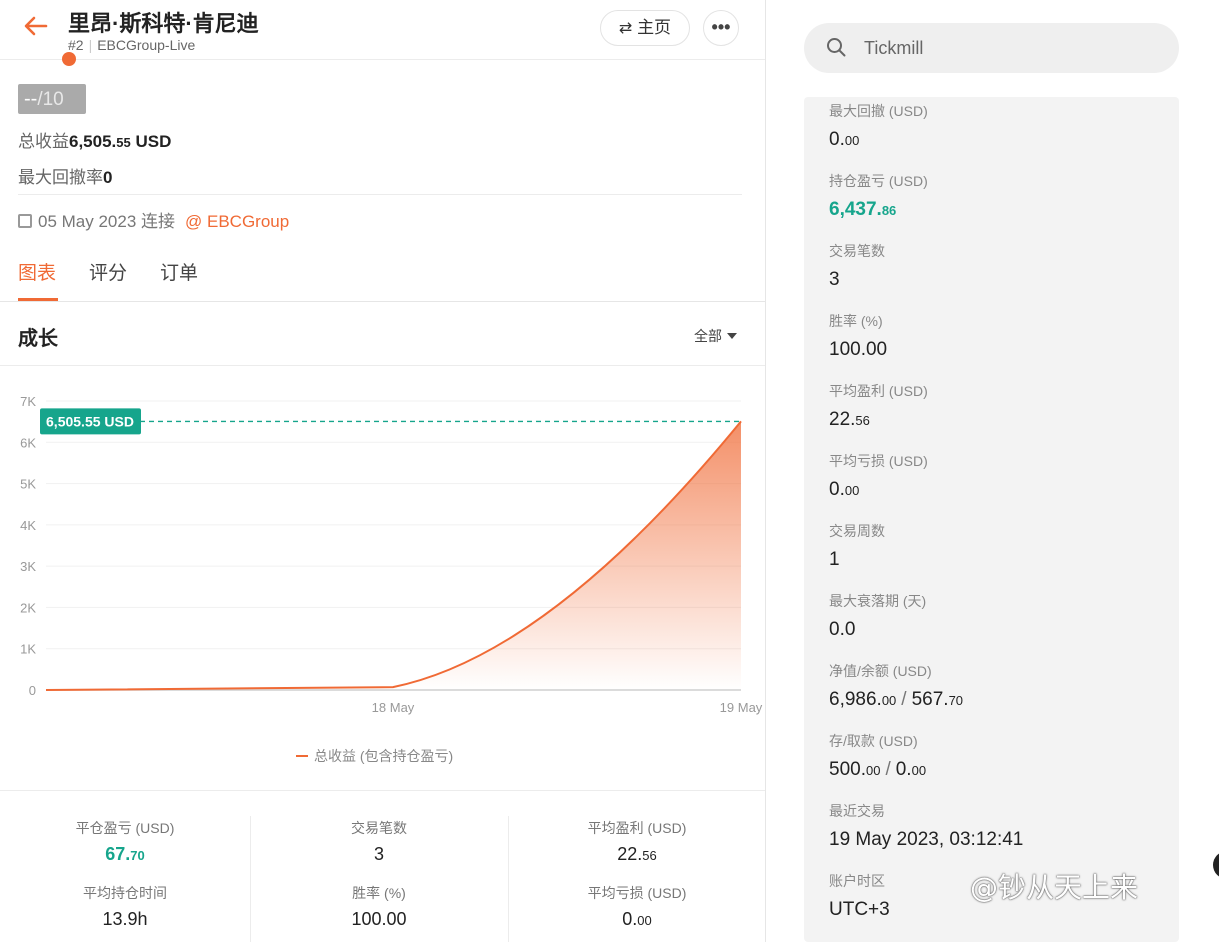  What do you see at coordinates (108, 177) in the screenshot?
I see `max-drawdown-value: 0` at bounding box center [108, 177].